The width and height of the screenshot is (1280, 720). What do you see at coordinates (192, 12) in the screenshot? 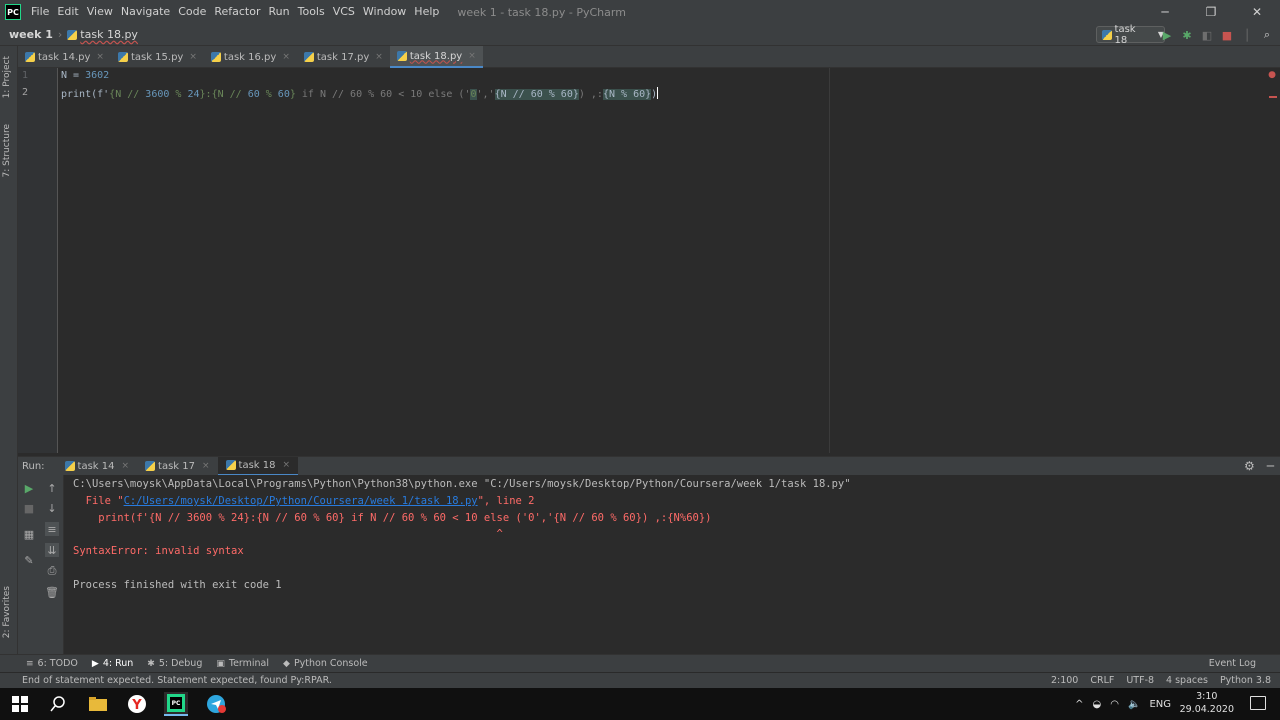
I see `menu-code: Code` at bounding box center [192, 12].